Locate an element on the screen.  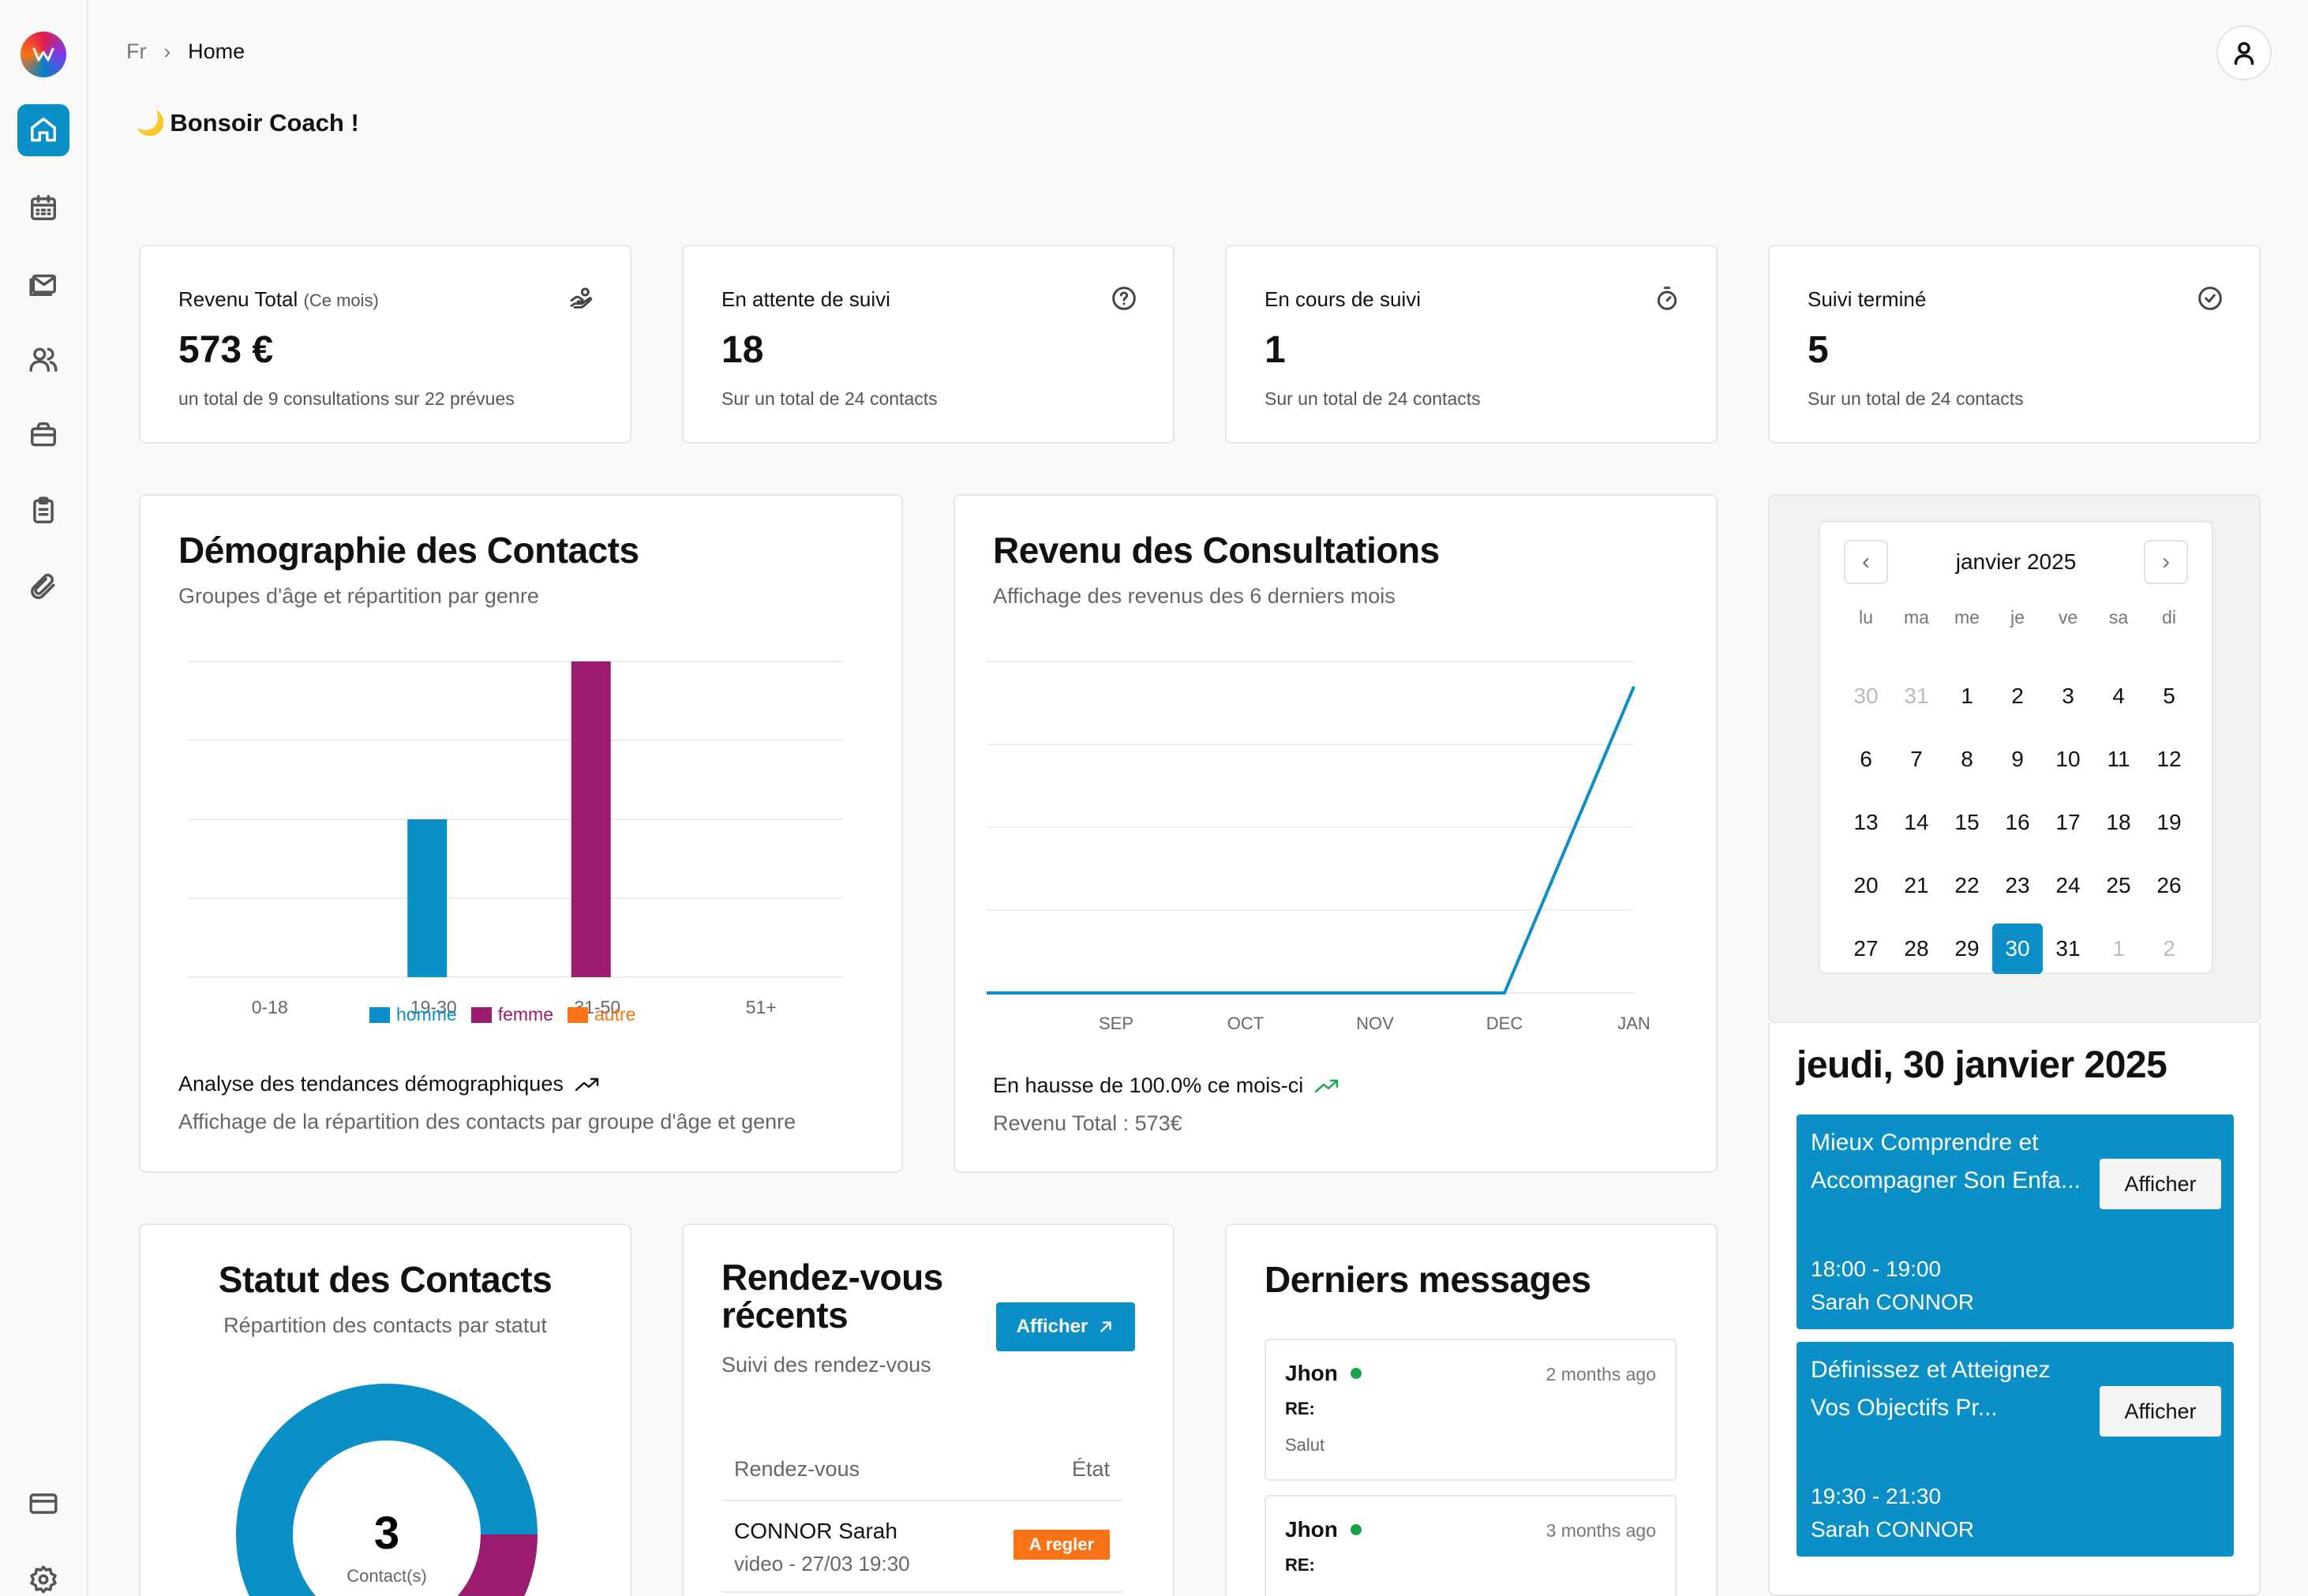
revenue-series-line is located at coordinates (1311, 840).